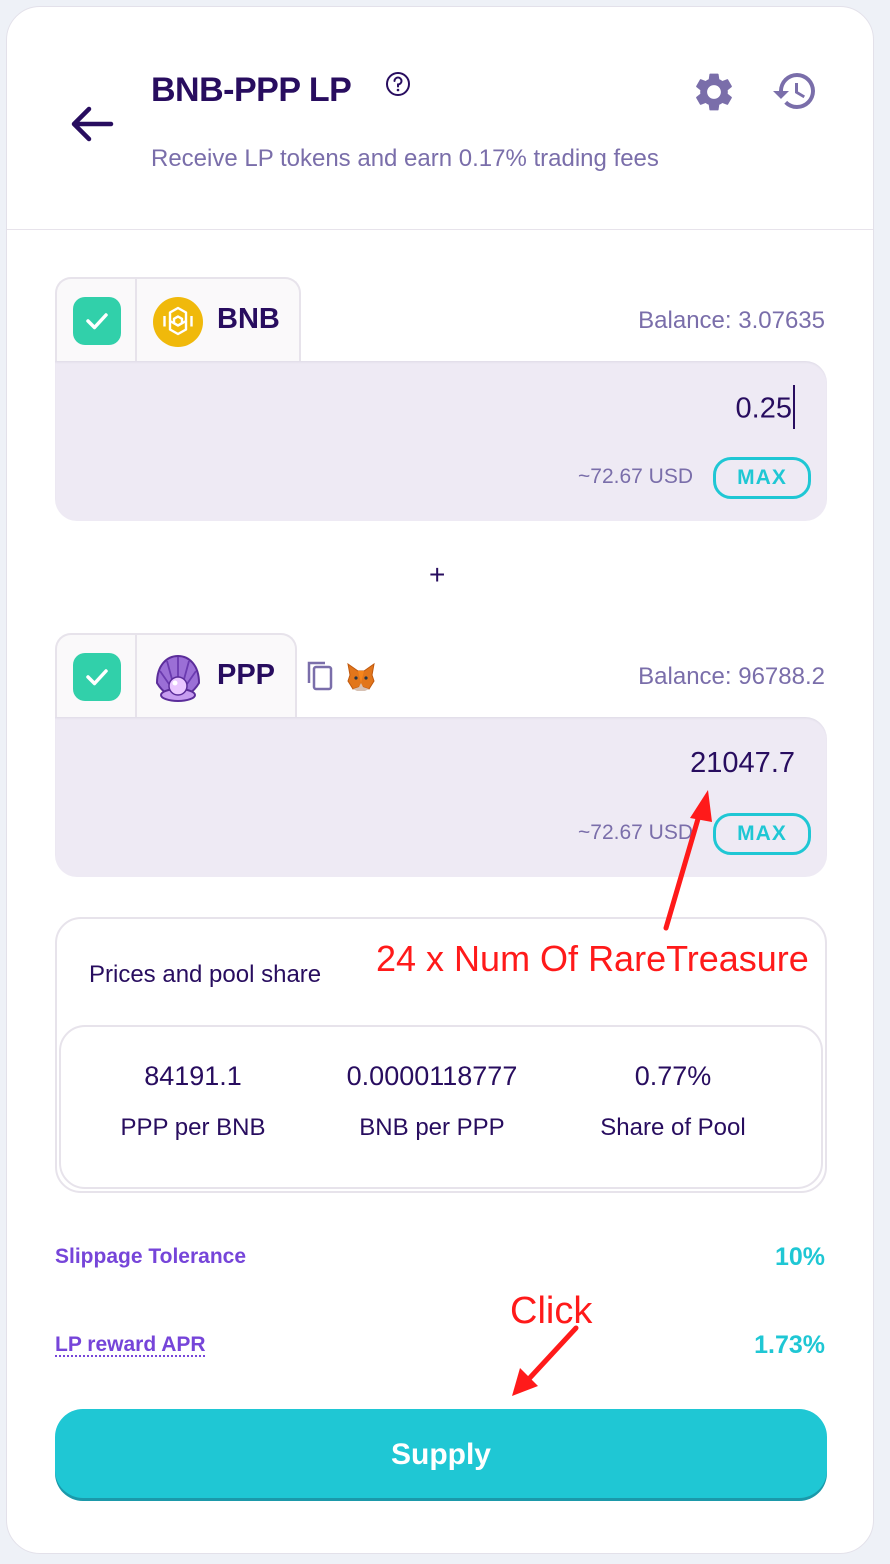  Describe the element at coordinates (794, 407) in the screenshot. I see `text-caret` at that location.